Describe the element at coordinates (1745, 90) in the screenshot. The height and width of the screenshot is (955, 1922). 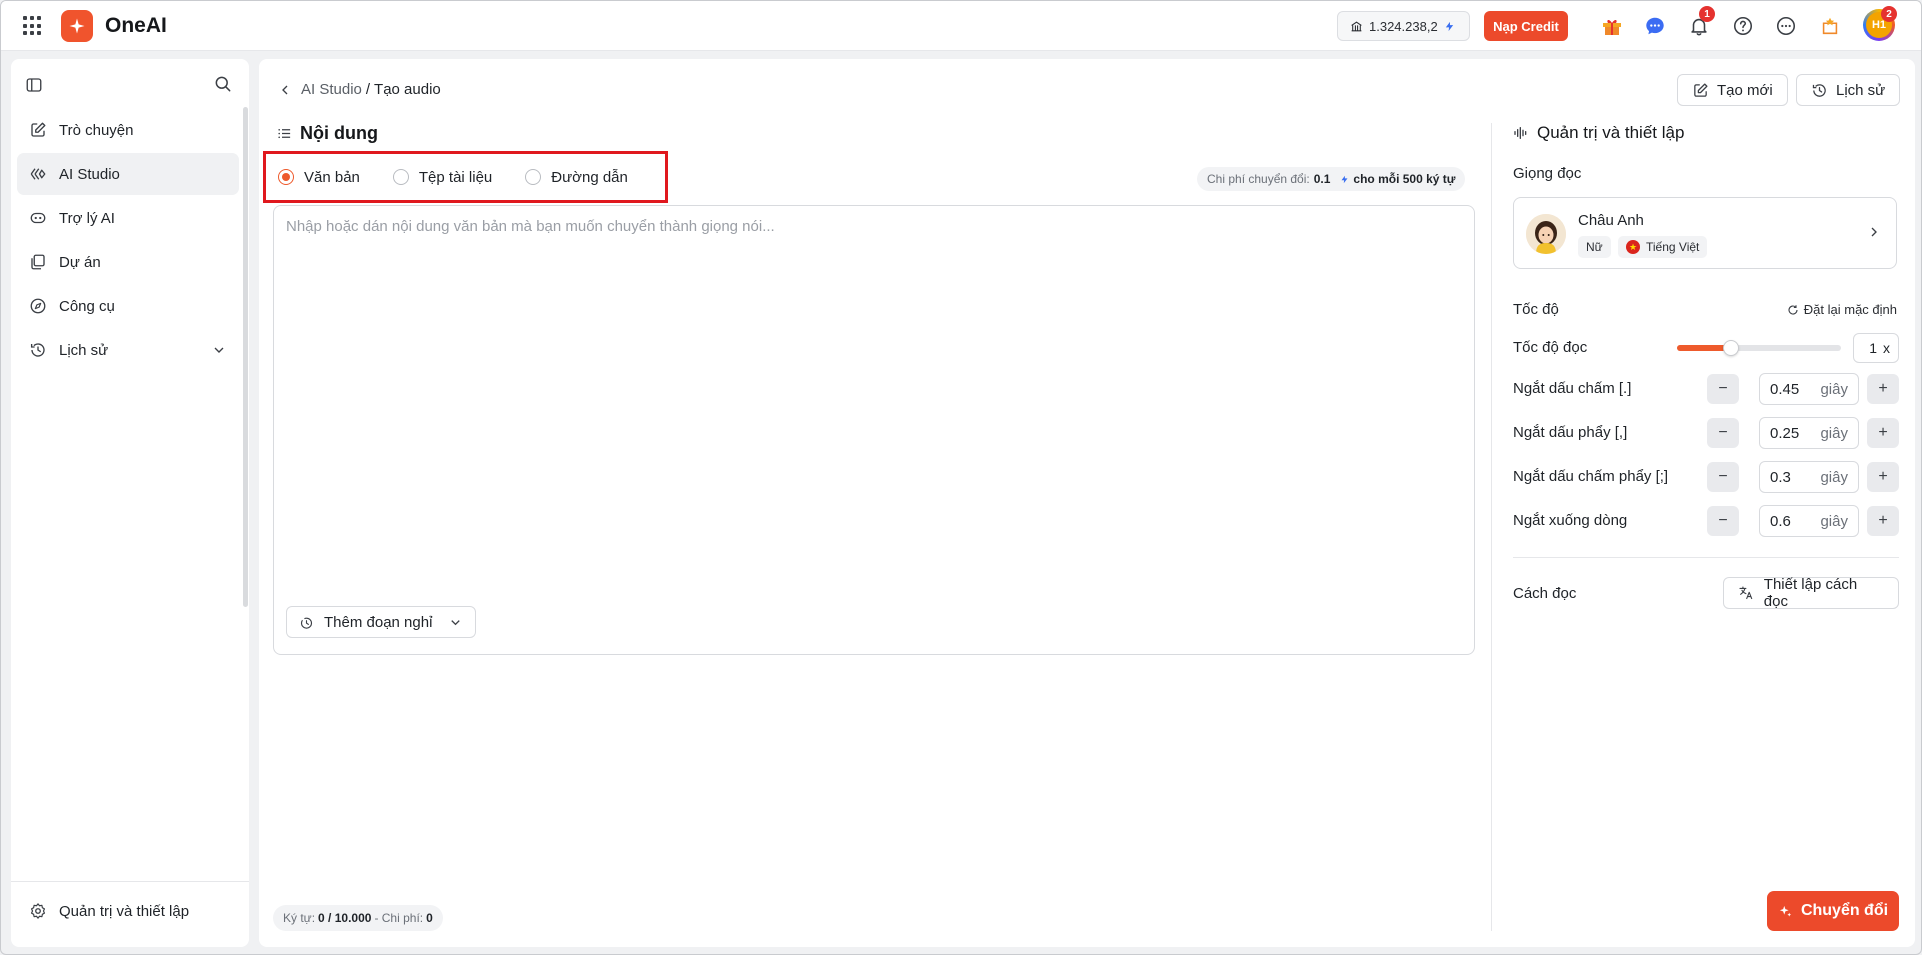
I see `new-button-label: Tạo mới` at that location.